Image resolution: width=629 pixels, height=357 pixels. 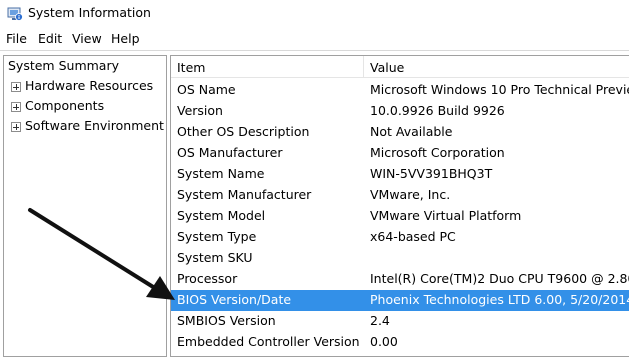 I want to click on row-value-cell: Phoenix Technologies LTD 6.00, 5/20/2014, so click(x=499, y=299).